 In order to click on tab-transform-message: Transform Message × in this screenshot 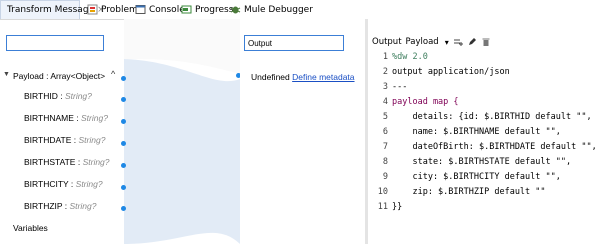, I will do `click(52, 9)`.